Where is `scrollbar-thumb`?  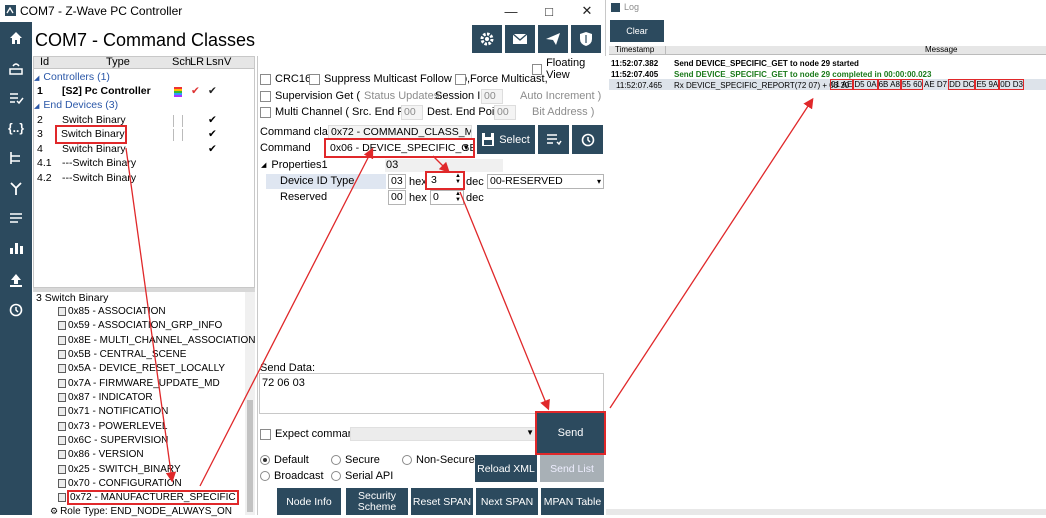
scrollbar-thumb is located at coordinates (250, 456).